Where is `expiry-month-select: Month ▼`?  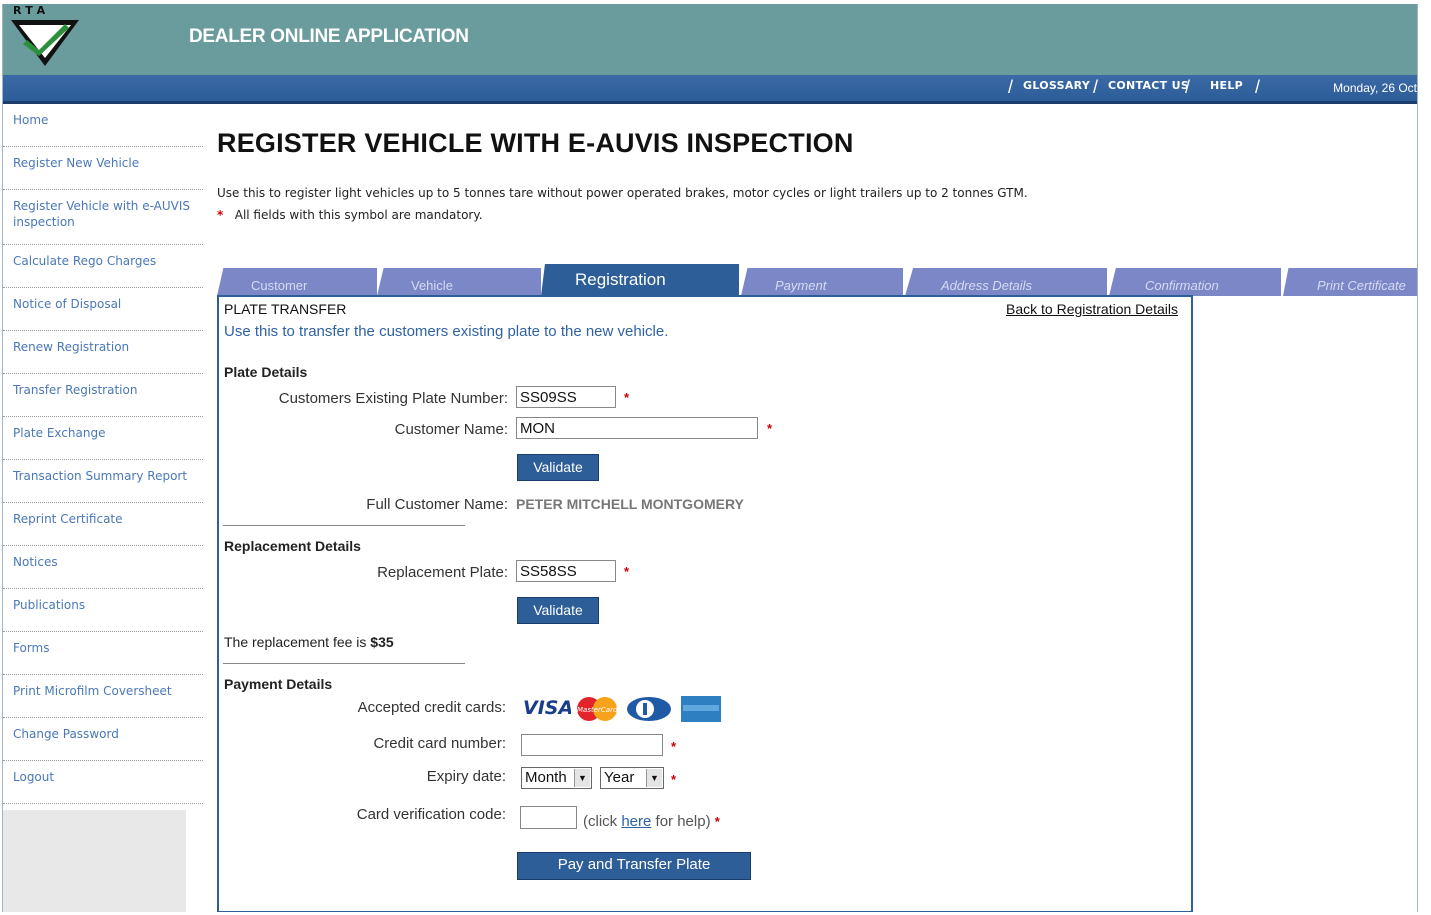
expiry-month-select: Month ▼ is located at coordinates (556, 778).